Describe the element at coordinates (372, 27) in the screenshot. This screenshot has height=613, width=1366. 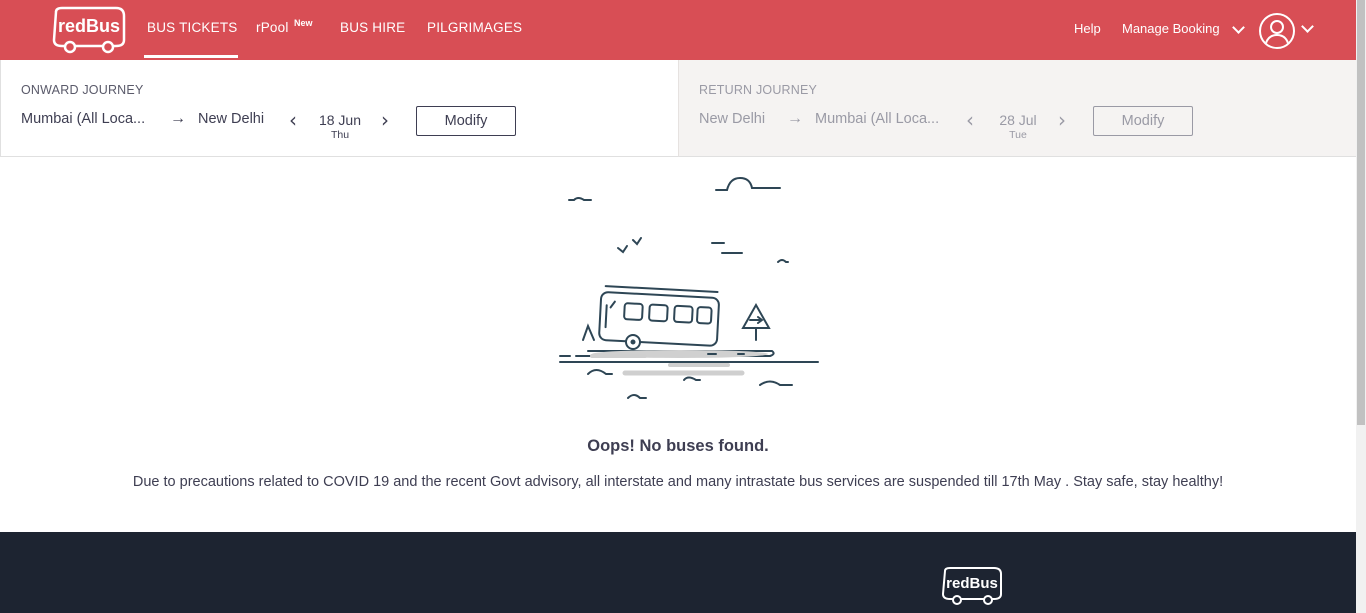
I see `nav-bus-hire: BUS HIRE` at that location.